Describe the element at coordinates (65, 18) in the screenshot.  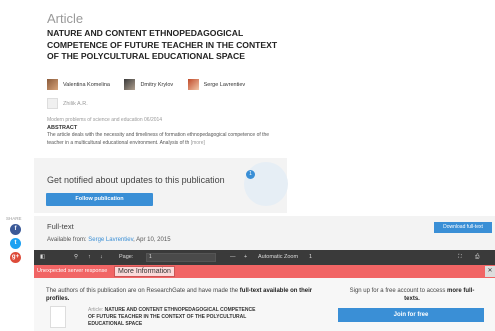
I see `article-type-label: Article` at that location.